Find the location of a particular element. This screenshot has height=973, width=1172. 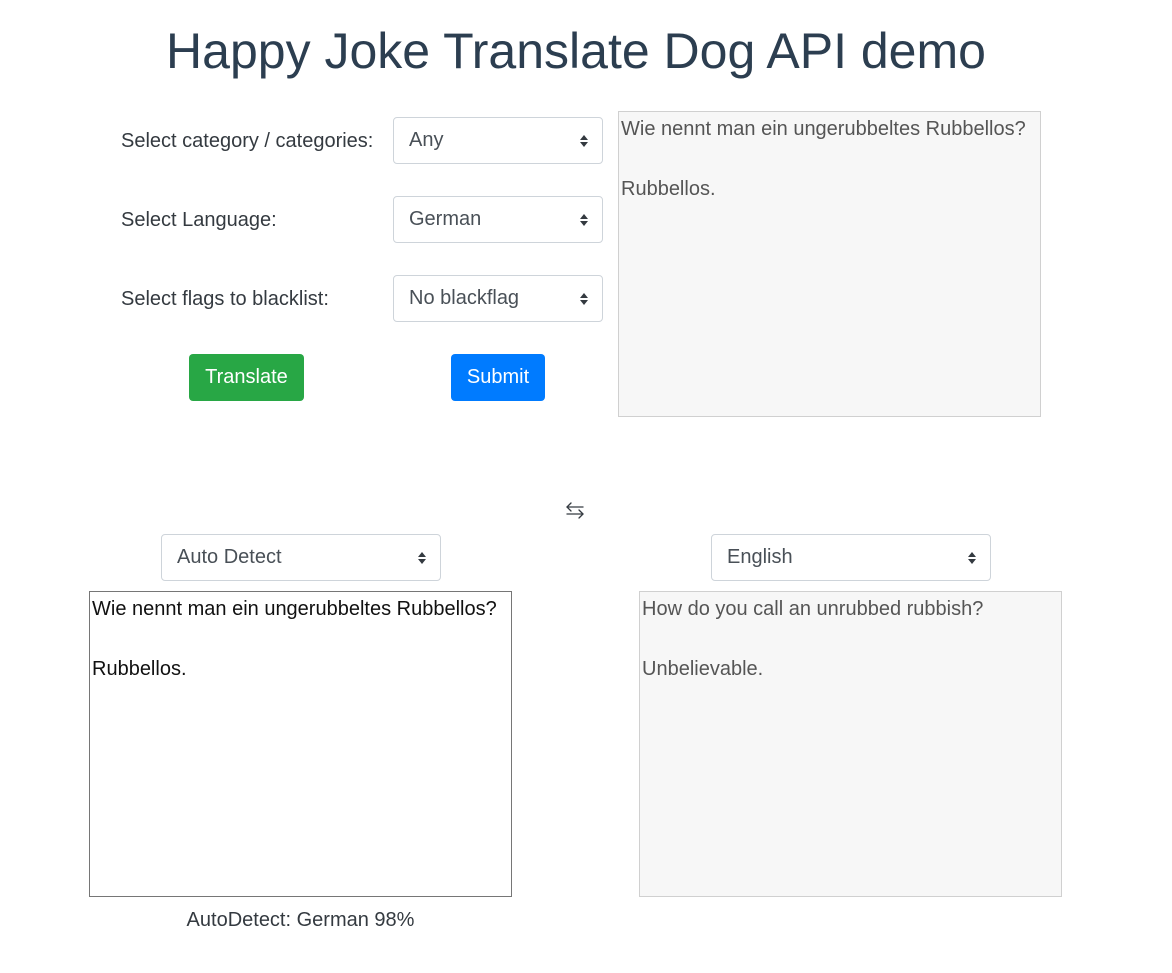

category-select: Any is located at coordinates (498, 140).